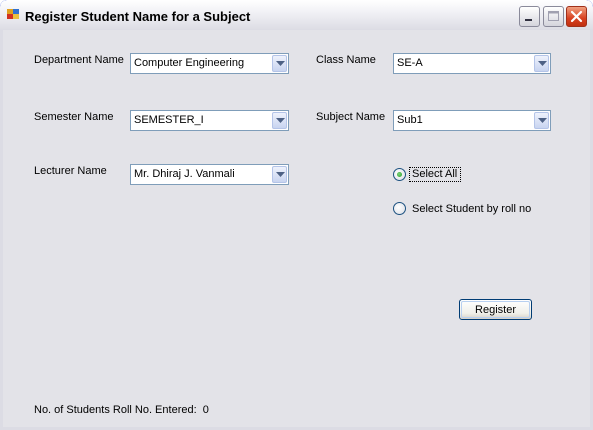 This screenshot has height=430, width=593. I want to click on select-all-label: Select All, so click(434, 174).